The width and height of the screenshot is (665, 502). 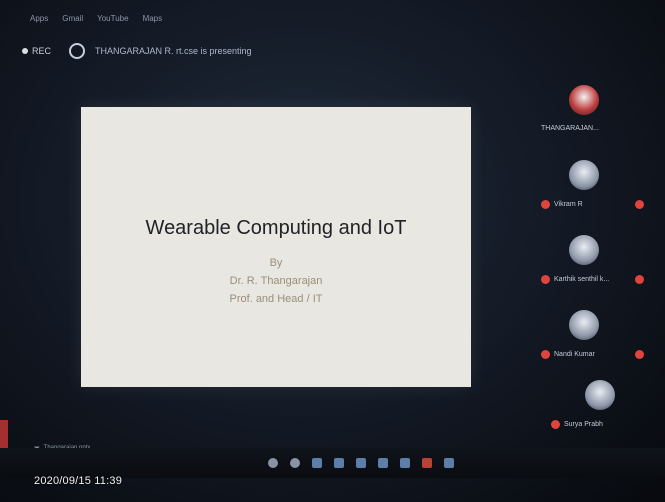 What do you see at coordinates (568, 204) in the screenshot?
I see `participant-name: Vikram R` at bounding box center [568, 204].